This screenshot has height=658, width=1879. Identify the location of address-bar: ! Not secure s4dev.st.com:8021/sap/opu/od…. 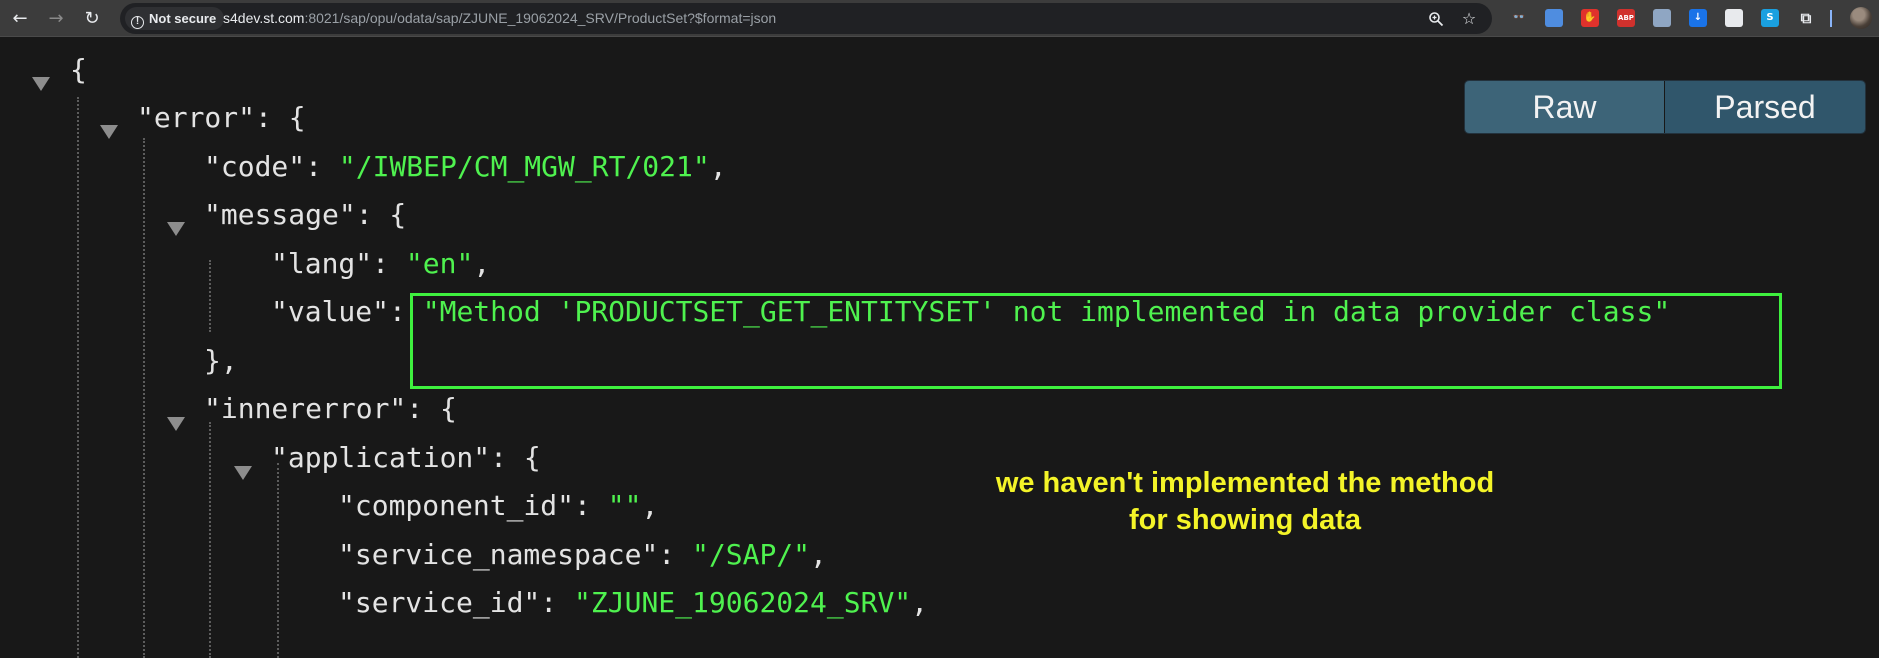
(806, 18).